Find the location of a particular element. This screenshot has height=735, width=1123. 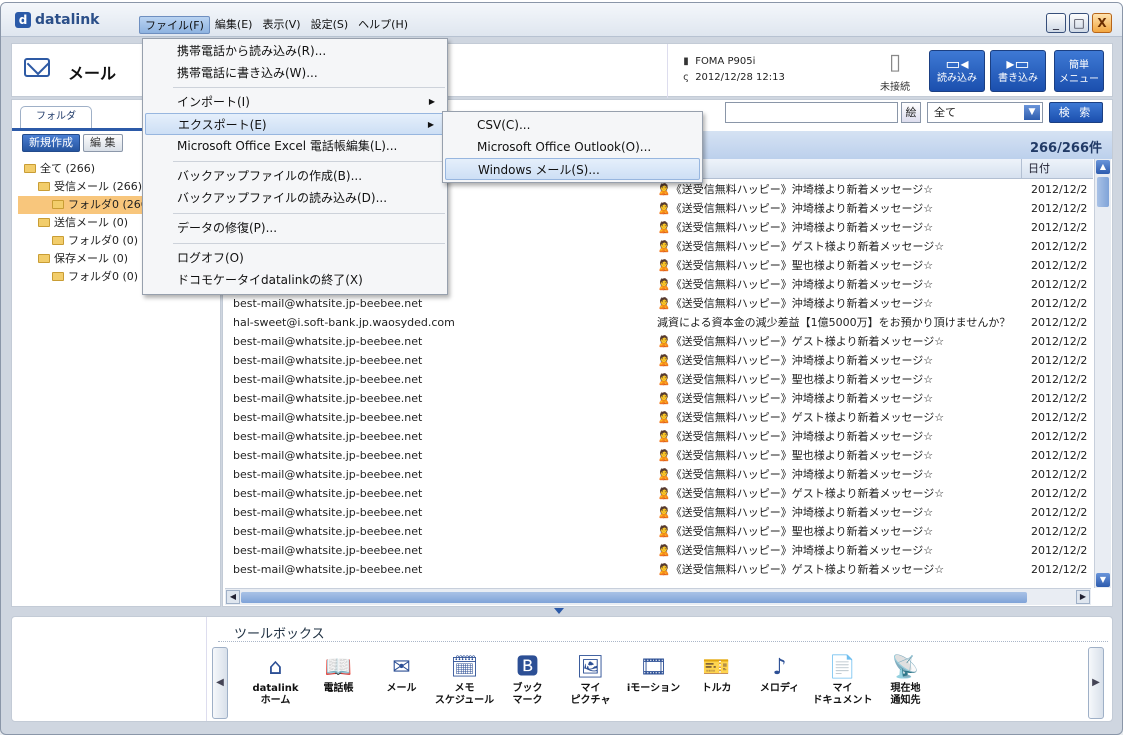

tree-node-label: 全て (266) is located at coordinates (68, 168).